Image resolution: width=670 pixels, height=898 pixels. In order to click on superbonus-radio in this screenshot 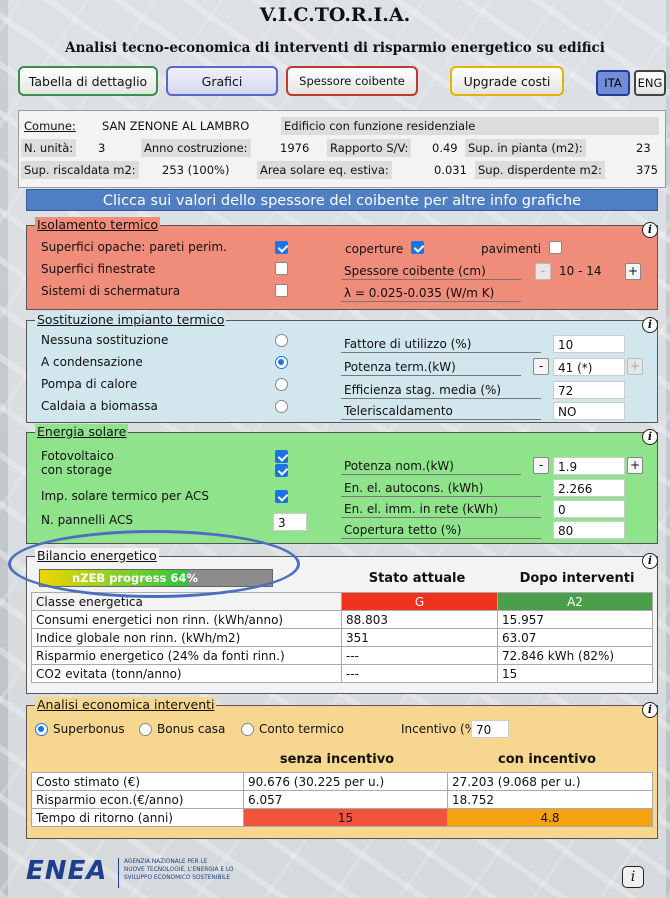, I will do `click(41, 729)`.